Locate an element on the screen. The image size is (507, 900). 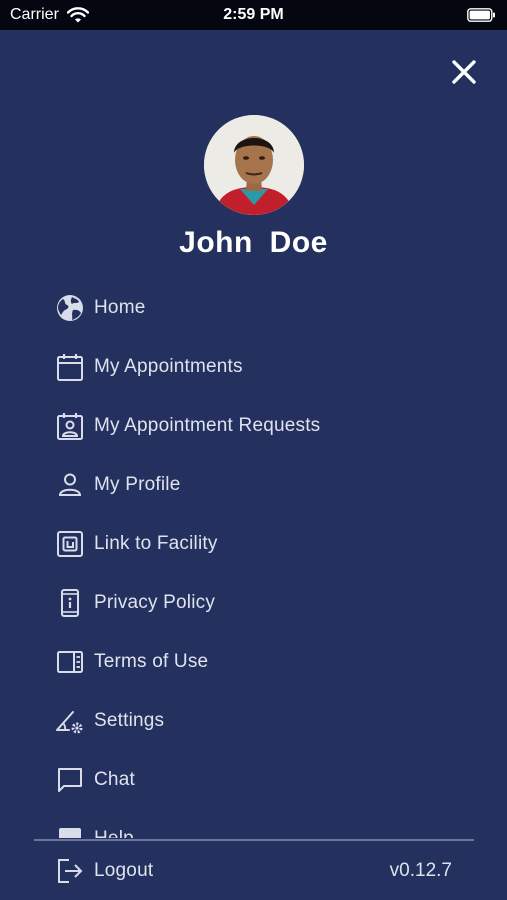
close-icon is located at coordinates (464, 72).